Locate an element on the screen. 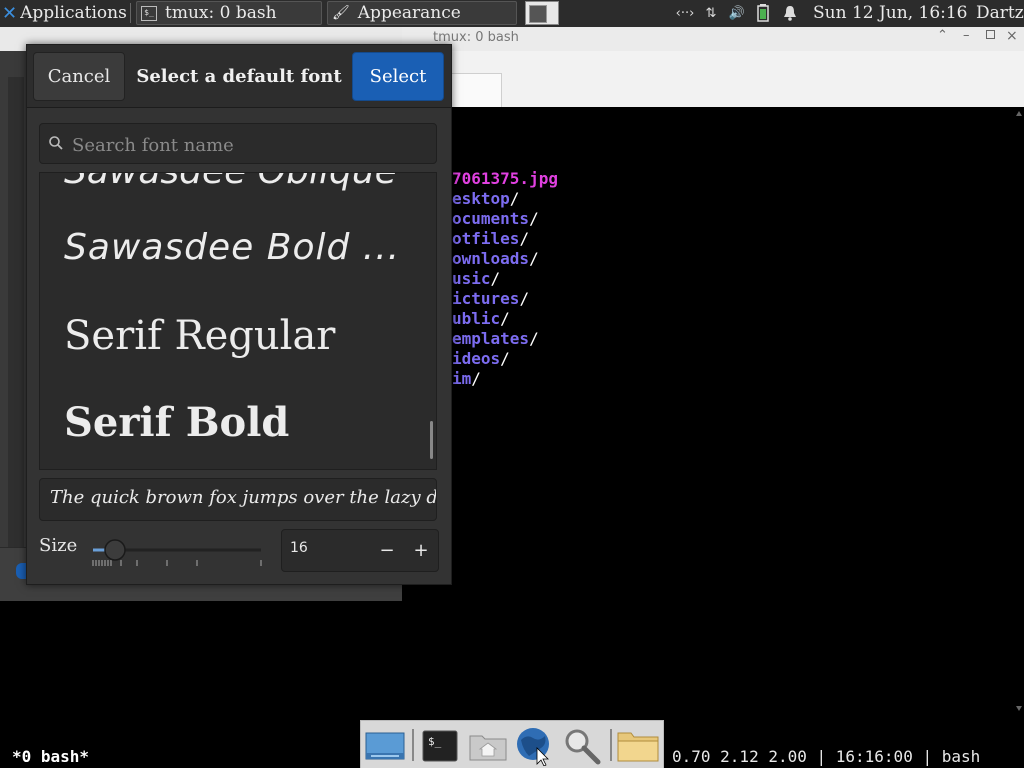 Image resolution: width=1024 pixels, height=768 pixels. font-list-scrollbar is located at coordinates (431, 440).